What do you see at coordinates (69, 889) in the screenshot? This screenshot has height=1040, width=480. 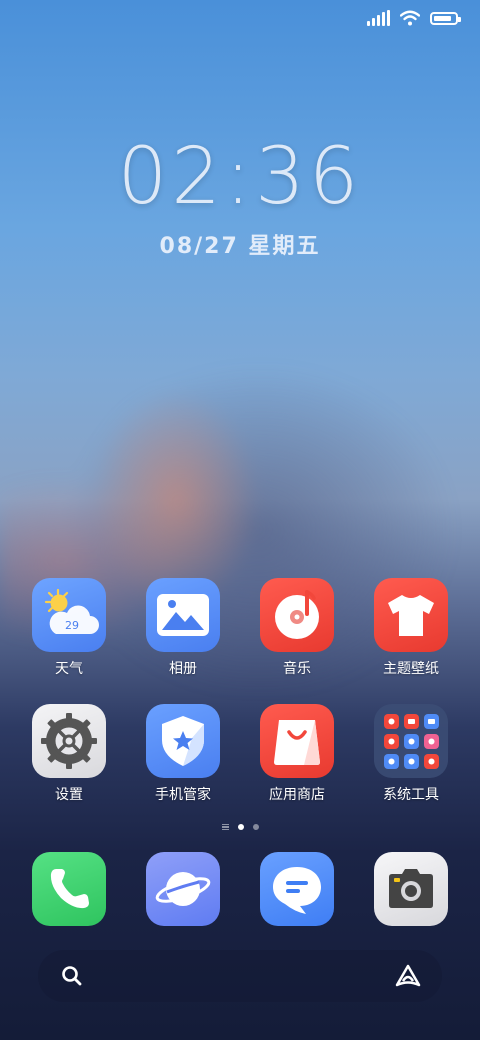 I see `phone-icon` at bounding box center [69, 889].